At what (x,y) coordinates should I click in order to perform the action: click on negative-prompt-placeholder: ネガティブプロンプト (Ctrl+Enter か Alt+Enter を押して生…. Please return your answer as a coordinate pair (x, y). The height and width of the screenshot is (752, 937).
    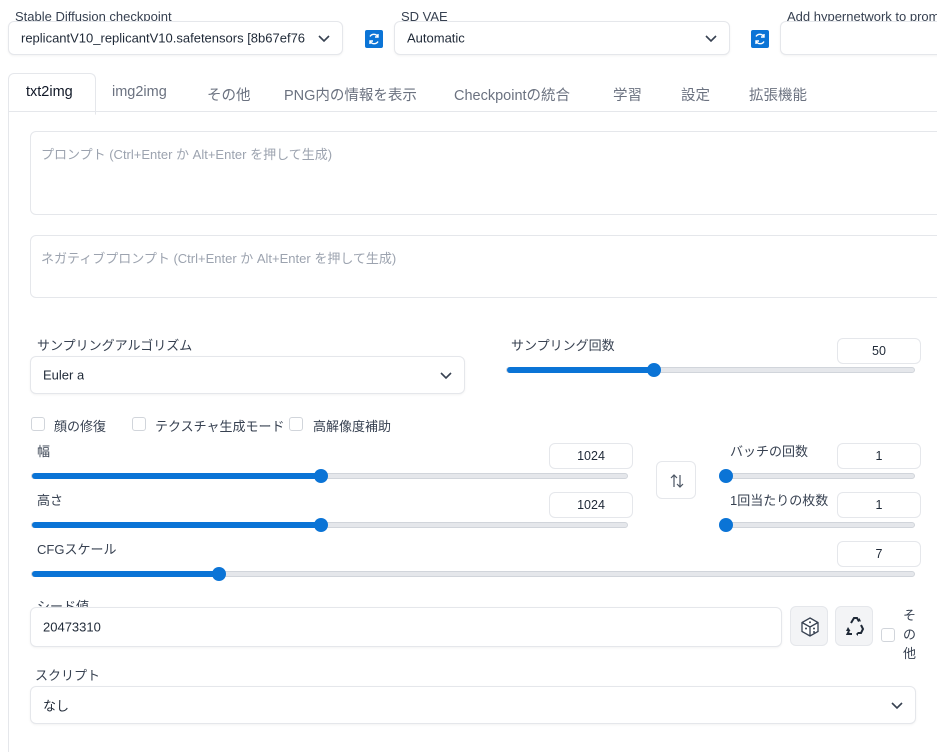
    Looking at the image, I should click on (219, 258).